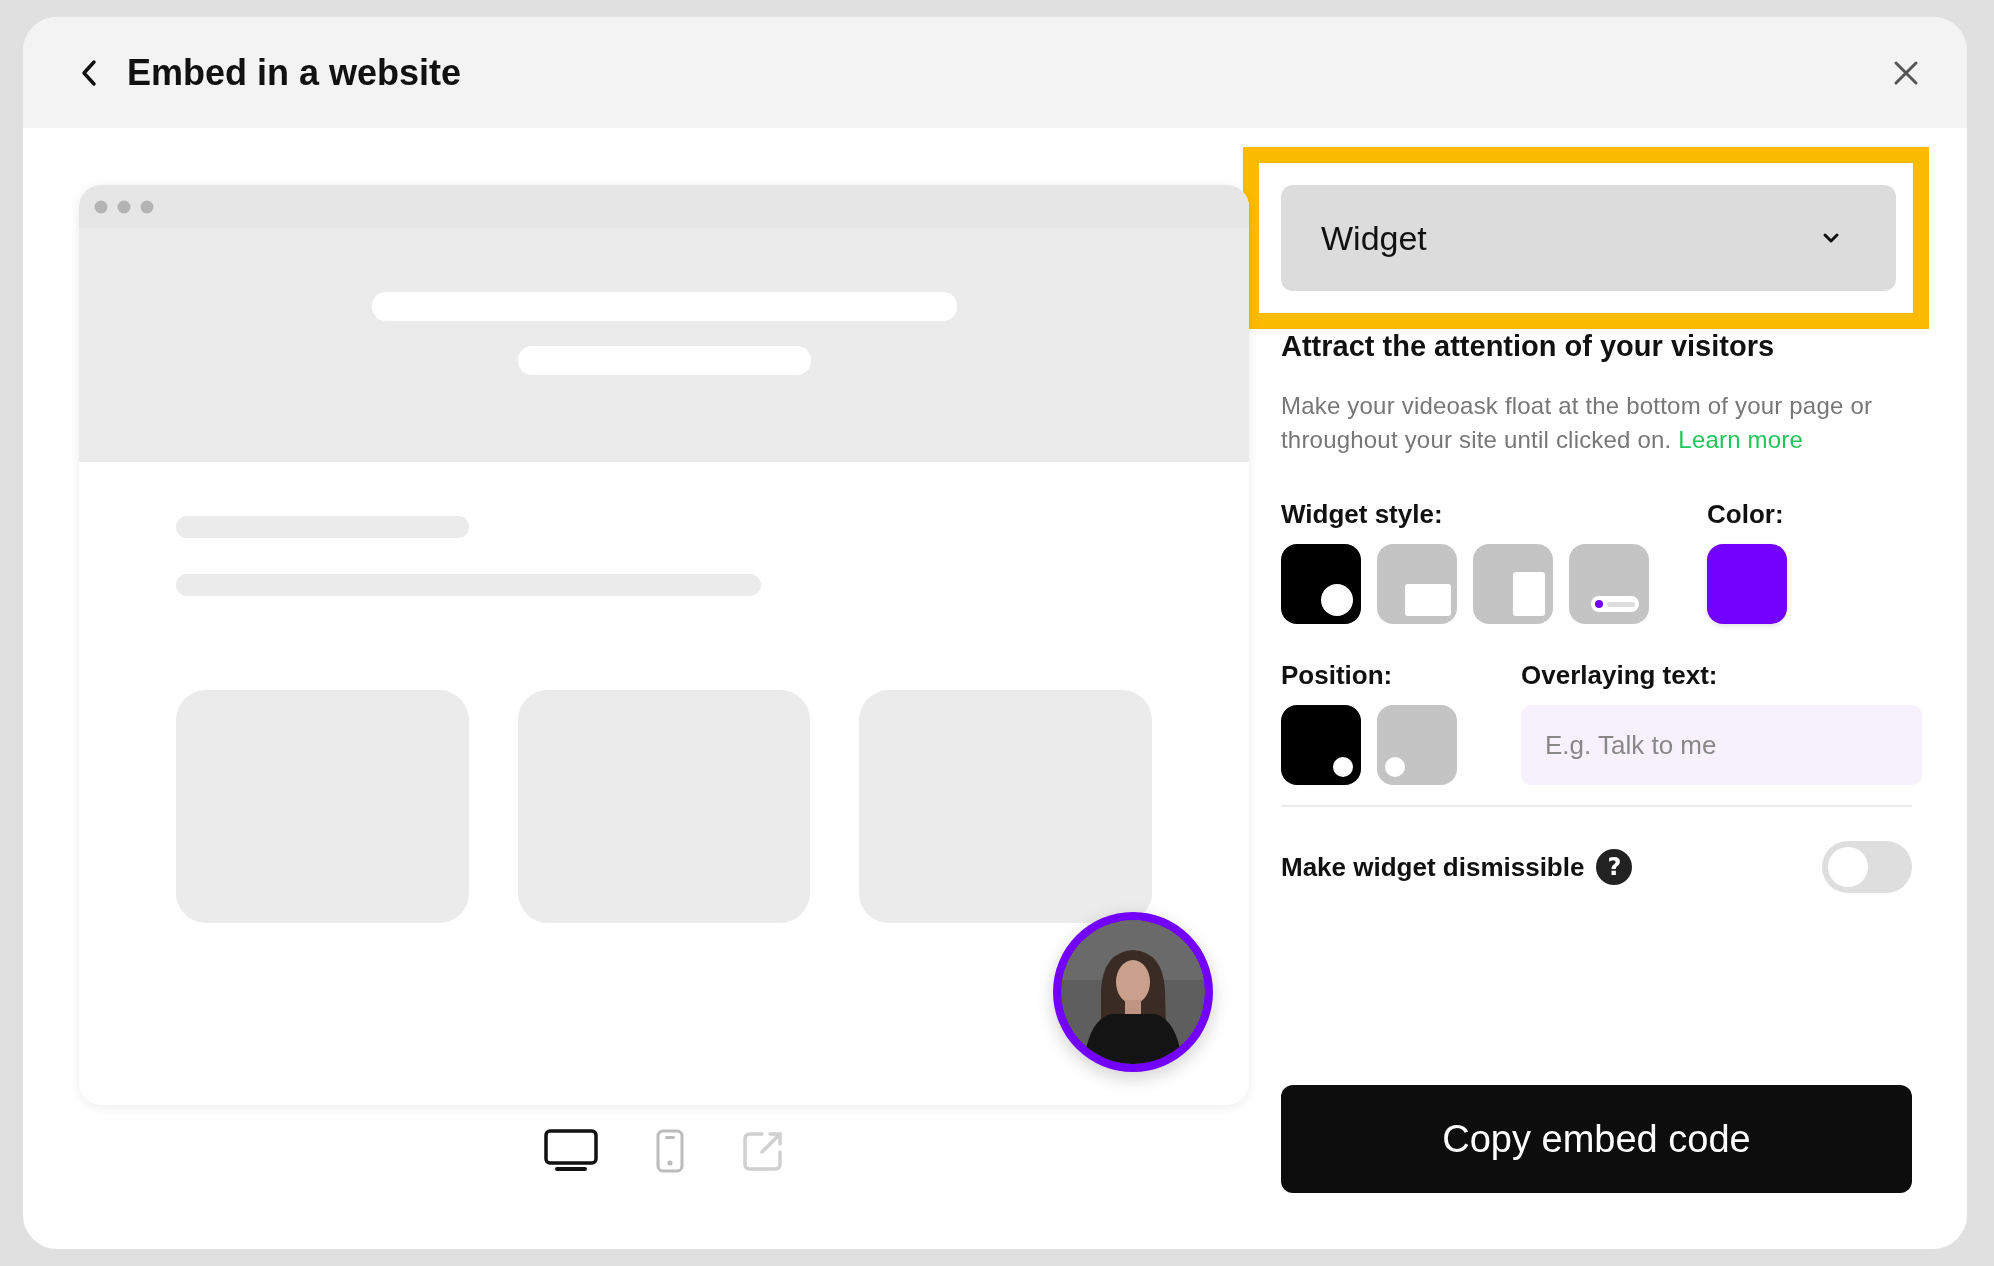 The height and width of the screenshot is (1266, 1994). Describe the element at coordinates (1746, 514) in the screenshot. I see `color-label: Color:` at that location.